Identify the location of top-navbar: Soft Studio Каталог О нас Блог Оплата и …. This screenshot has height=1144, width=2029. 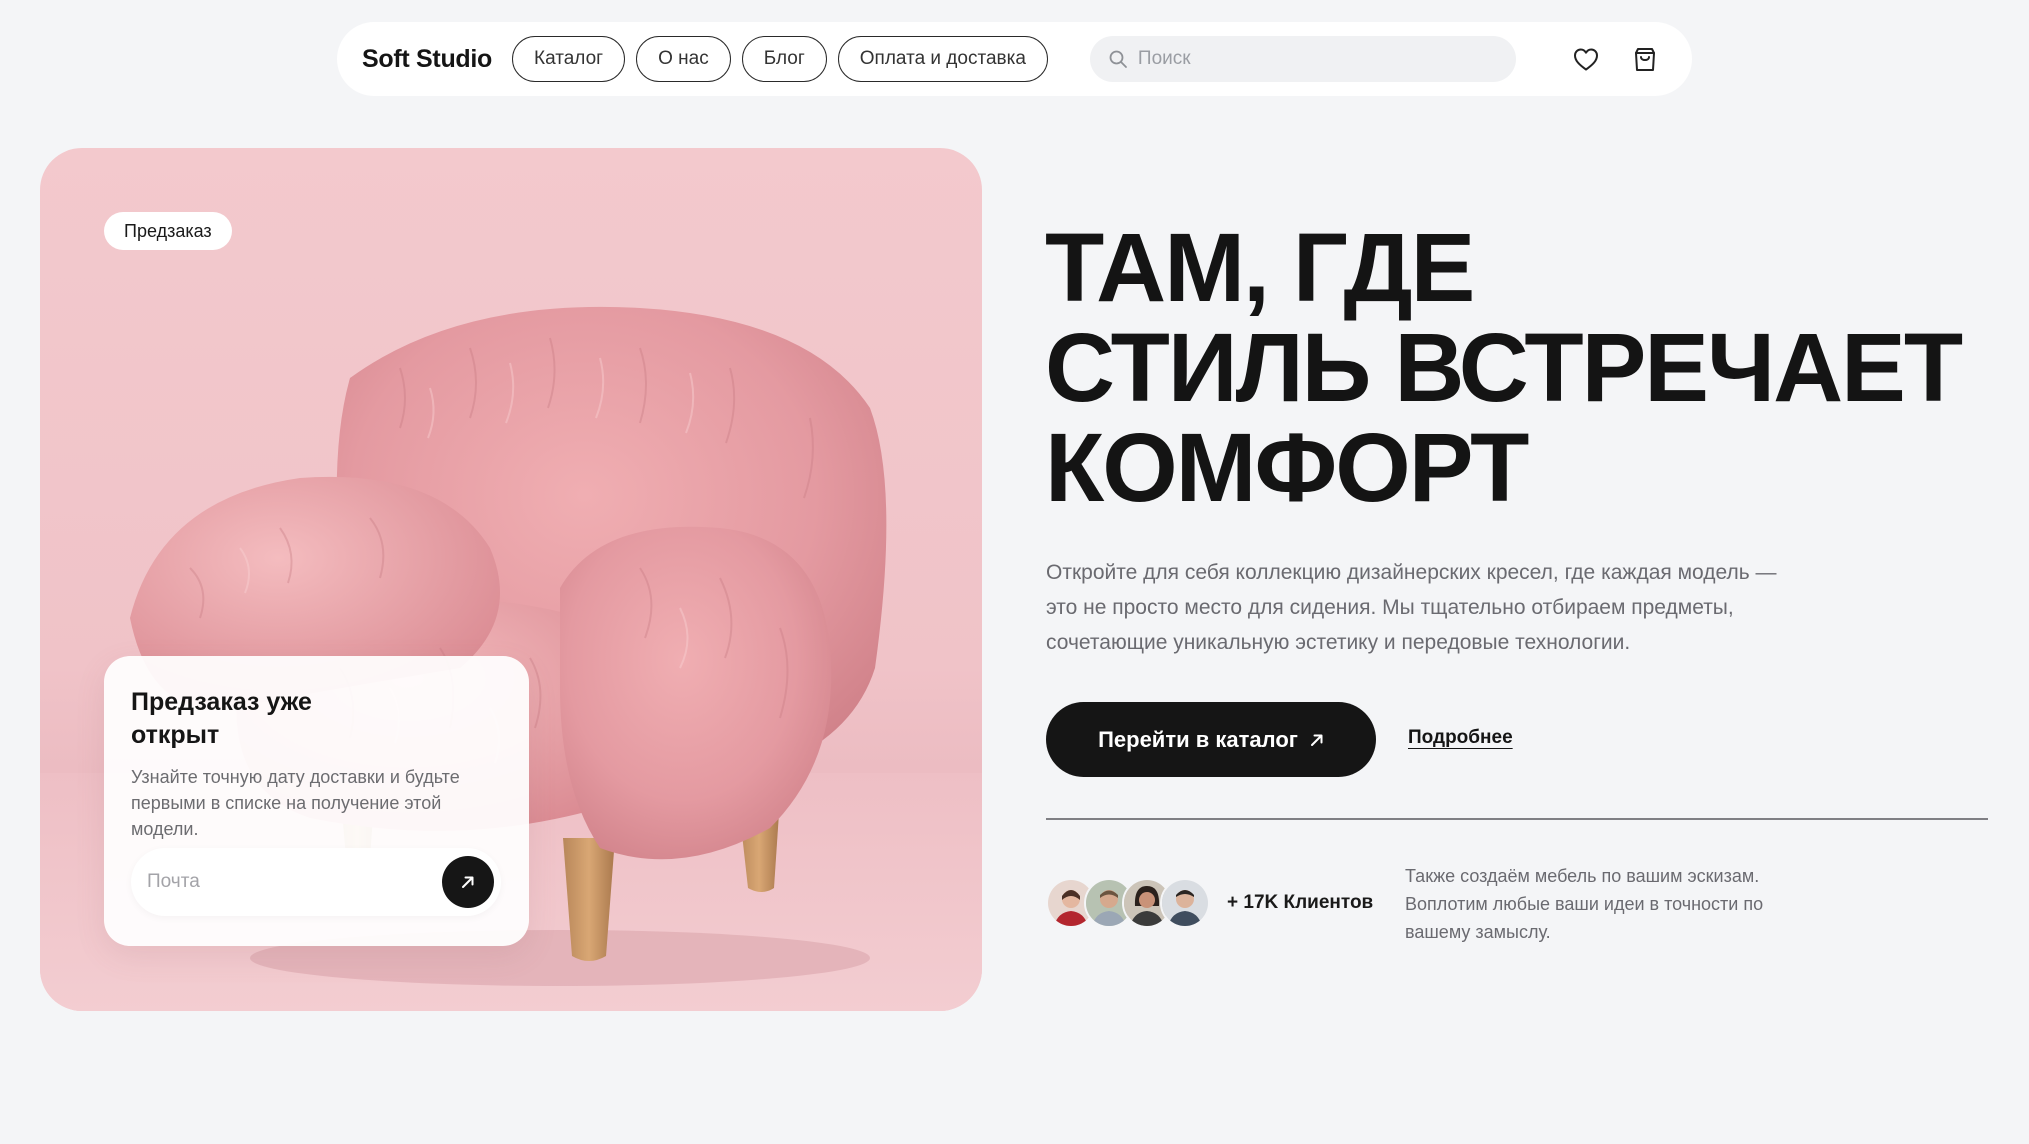
(1014, 59).